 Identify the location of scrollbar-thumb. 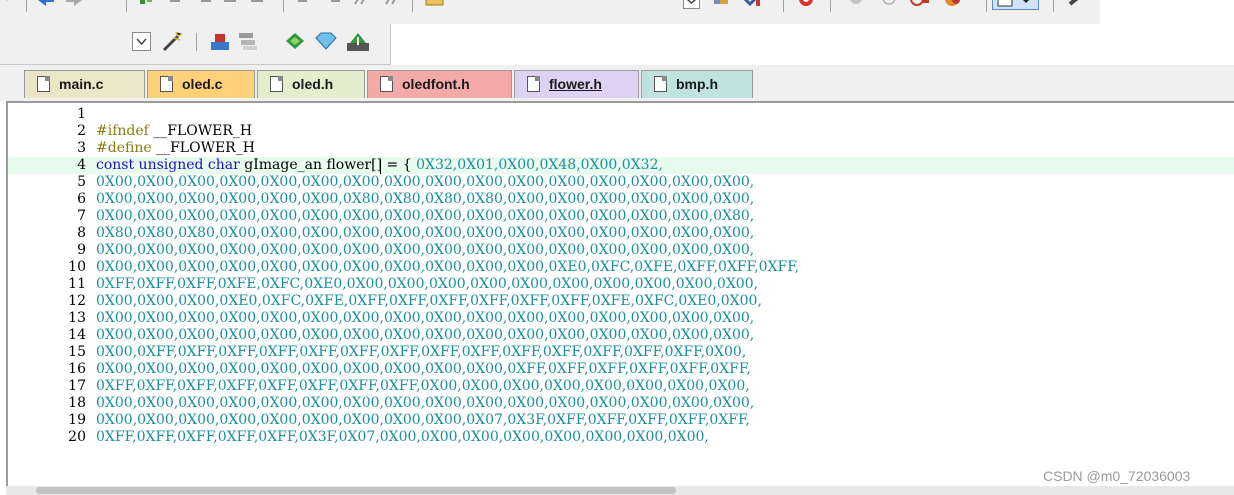
(356, 490).